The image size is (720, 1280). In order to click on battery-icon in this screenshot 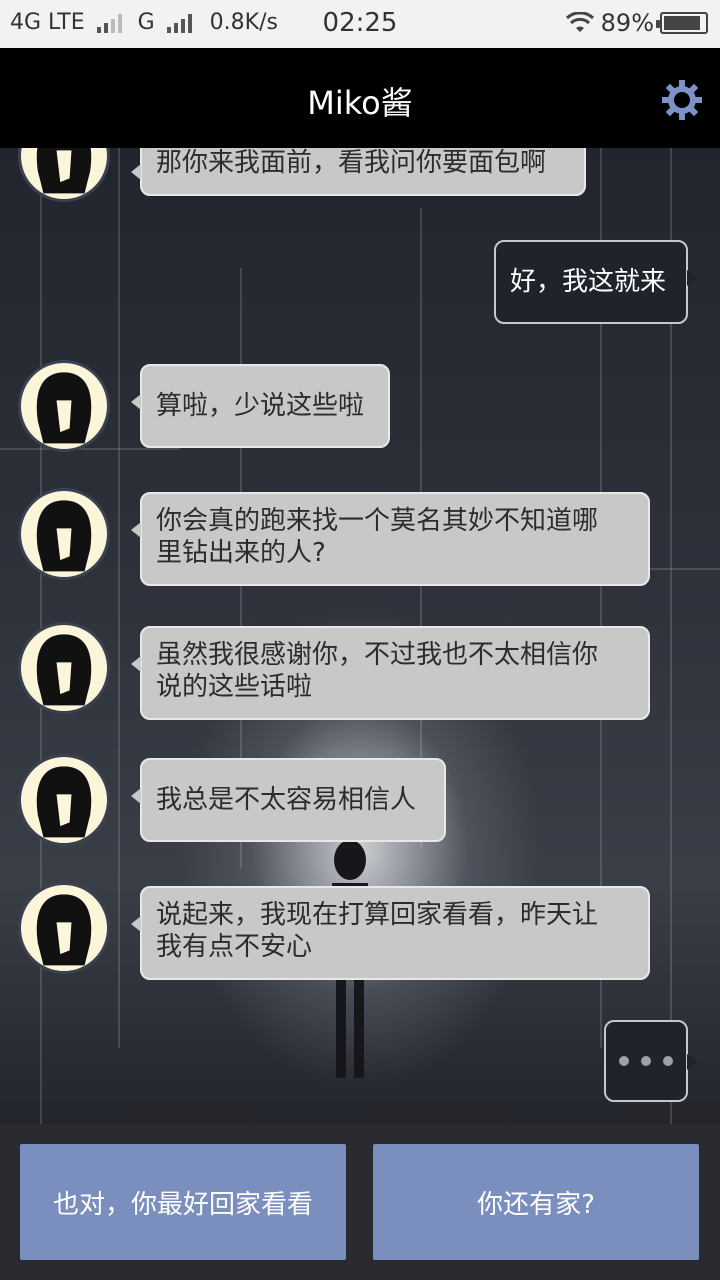, I will do `click(682, 23)`.